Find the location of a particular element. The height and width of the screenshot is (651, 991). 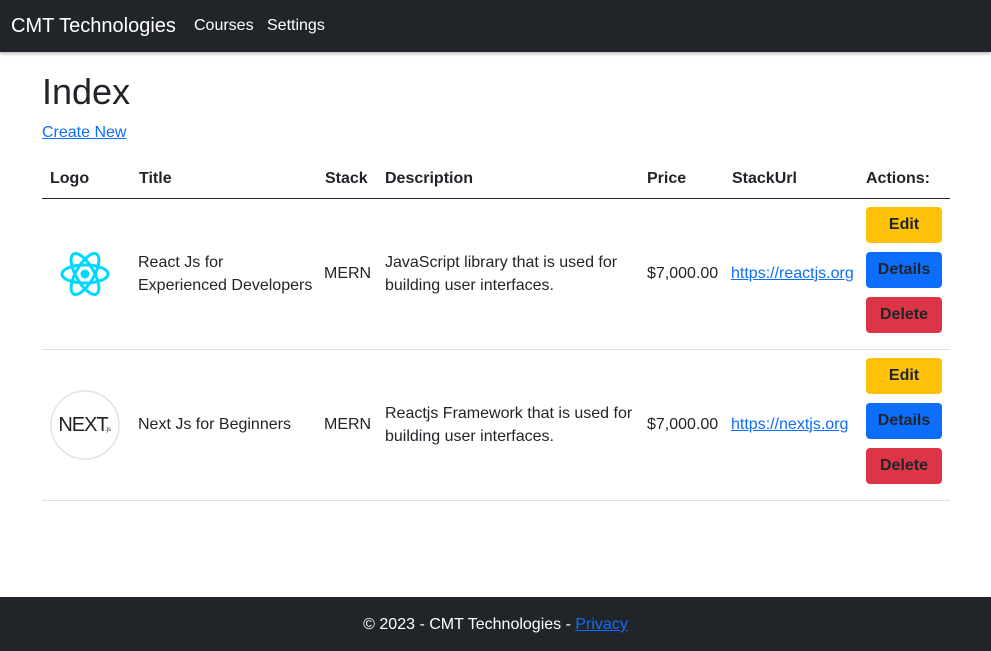

column-header-description: Description is located at coordinates (429, 178).